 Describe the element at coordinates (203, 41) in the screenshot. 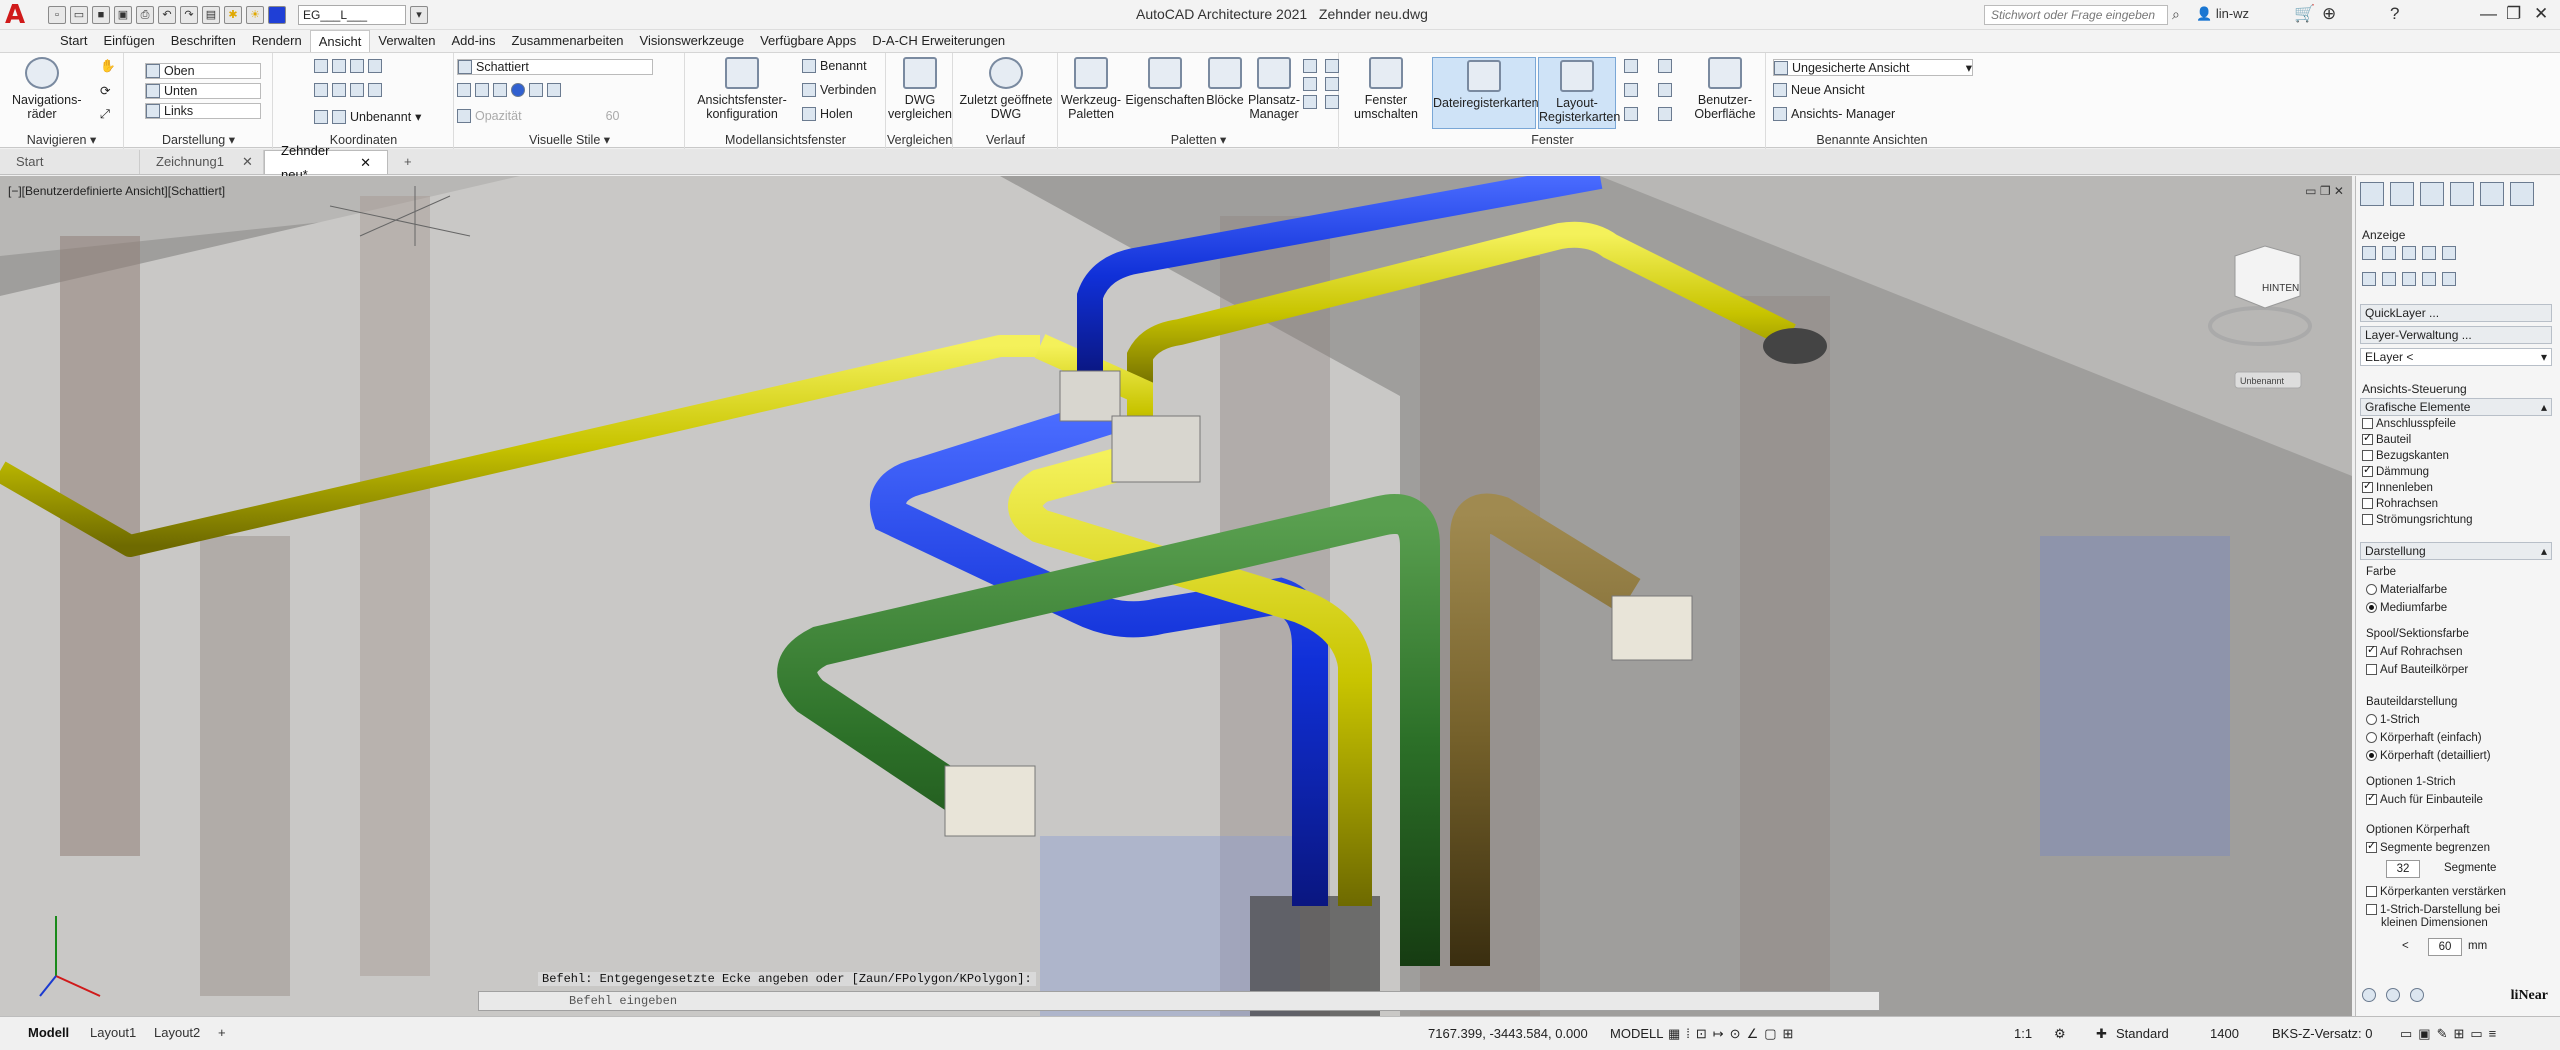

I see `tab-beschriften: Beschriften` at that location.